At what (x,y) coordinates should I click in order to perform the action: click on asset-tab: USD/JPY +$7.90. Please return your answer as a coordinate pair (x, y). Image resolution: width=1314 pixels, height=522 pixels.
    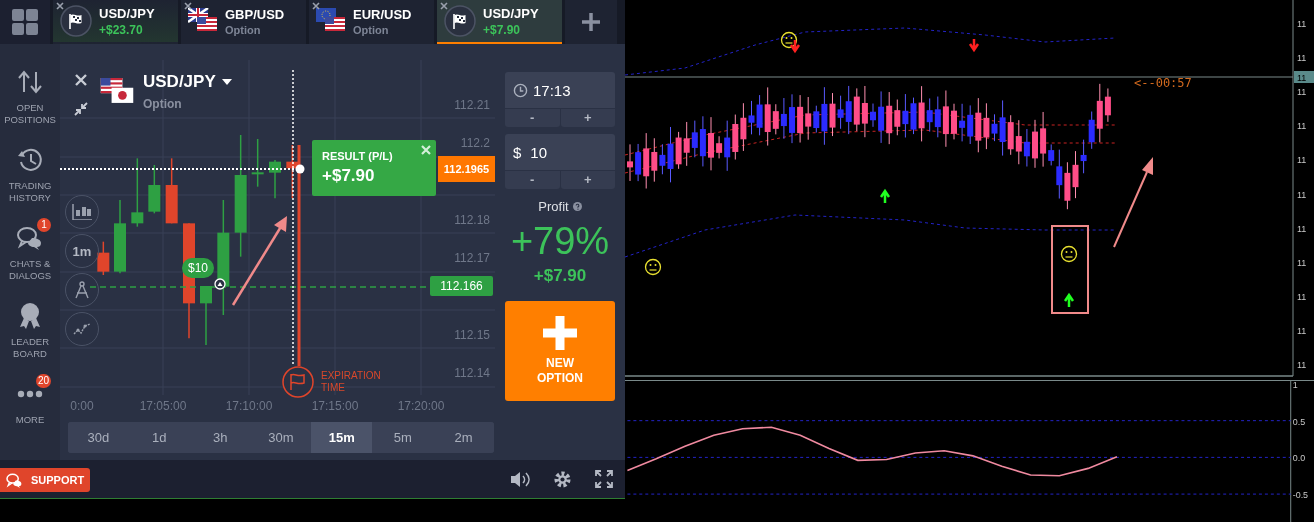
    Looking at the image, I should click on (499, 22).